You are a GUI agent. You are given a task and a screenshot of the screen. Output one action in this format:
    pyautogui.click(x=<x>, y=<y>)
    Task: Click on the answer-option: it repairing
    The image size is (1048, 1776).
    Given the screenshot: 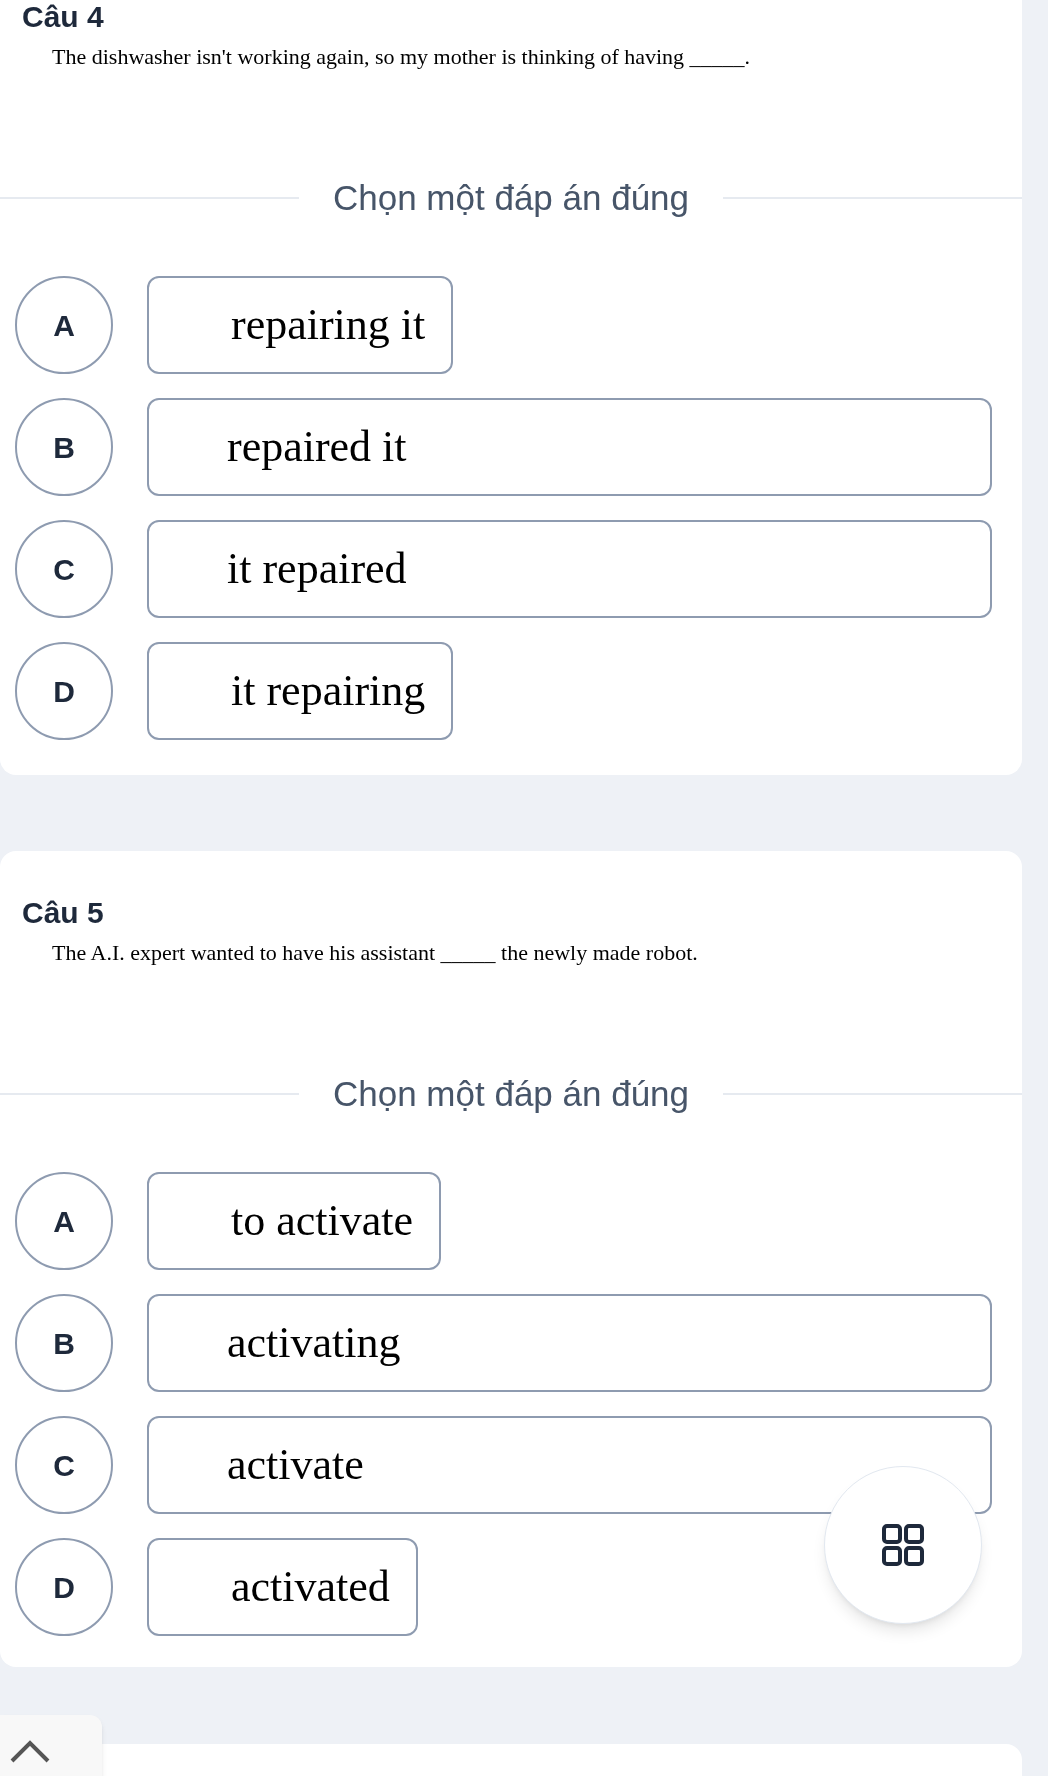 What is the action you would take?
    pyautogui.click(x=300, y=691)
    